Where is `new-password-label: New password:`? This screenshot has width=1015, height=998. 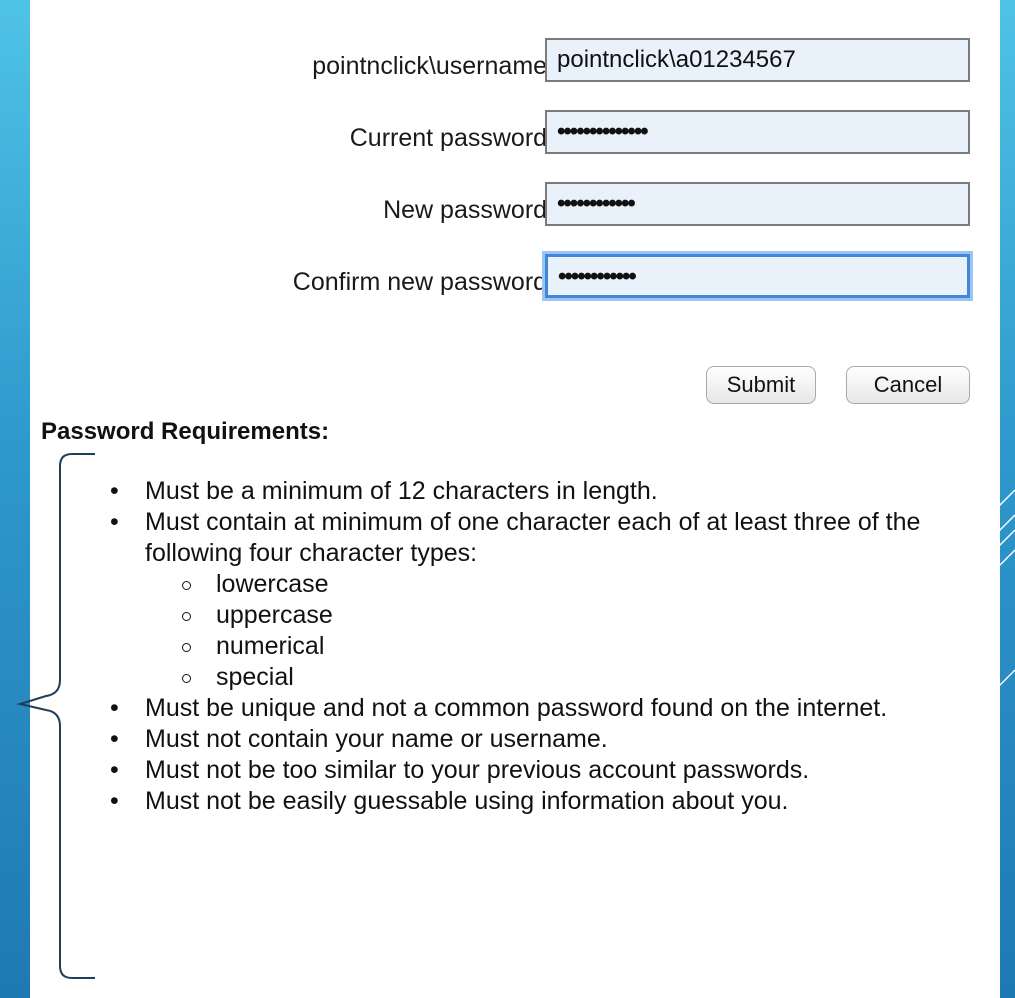 new-password-label: New password: is located at coordinates (468, 210).